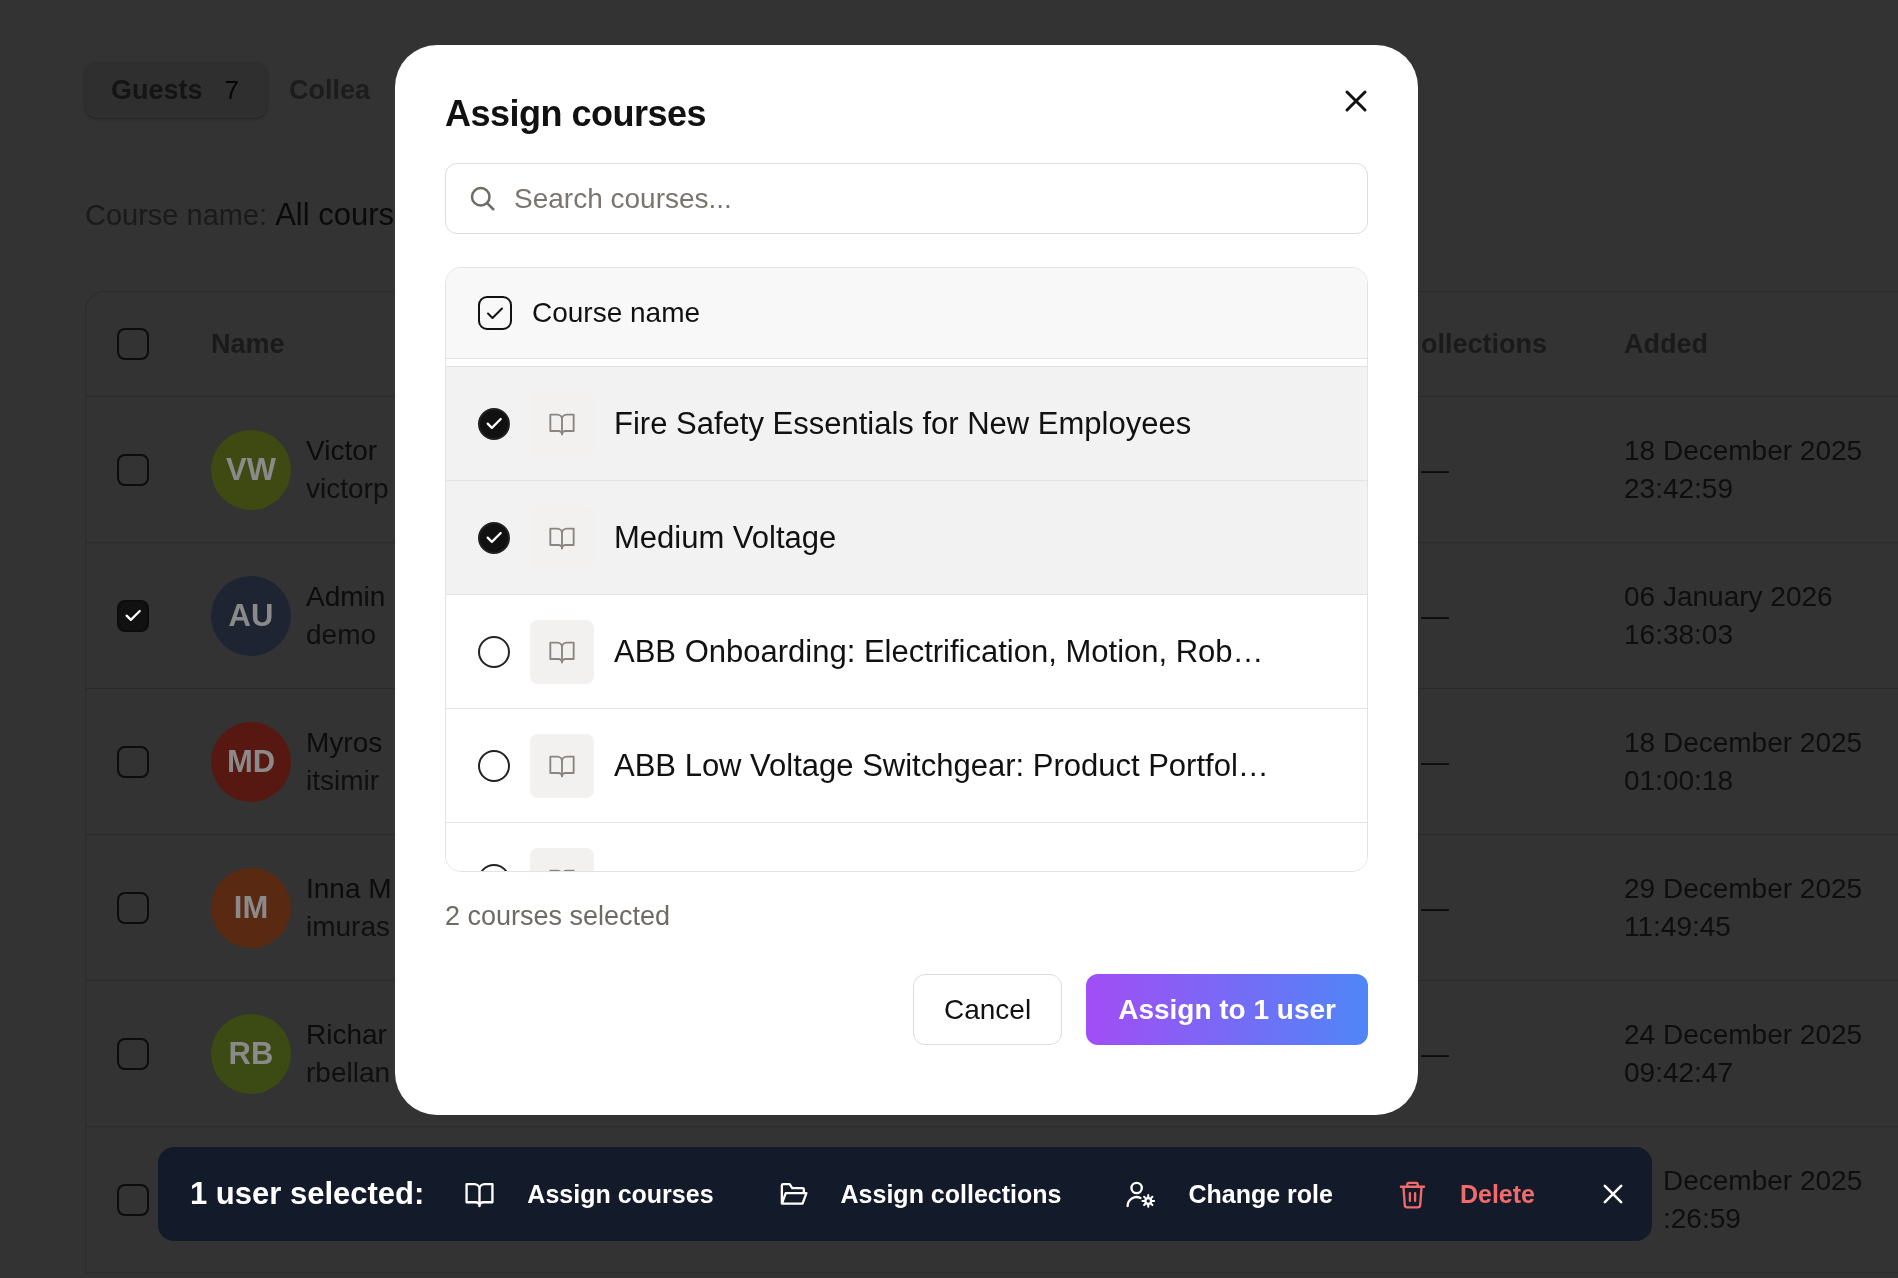 Image resolution: width=1898 pixels, height=1278 pixels. I want to click on avatar: MD, so click(251, 761).